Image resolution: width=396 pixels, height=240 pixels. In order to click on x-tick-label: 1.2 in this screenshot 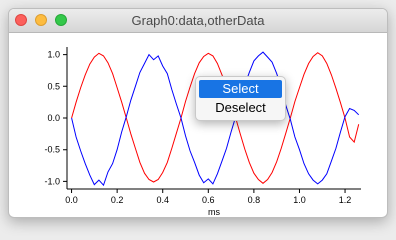, I will do `click(345, 200)`.